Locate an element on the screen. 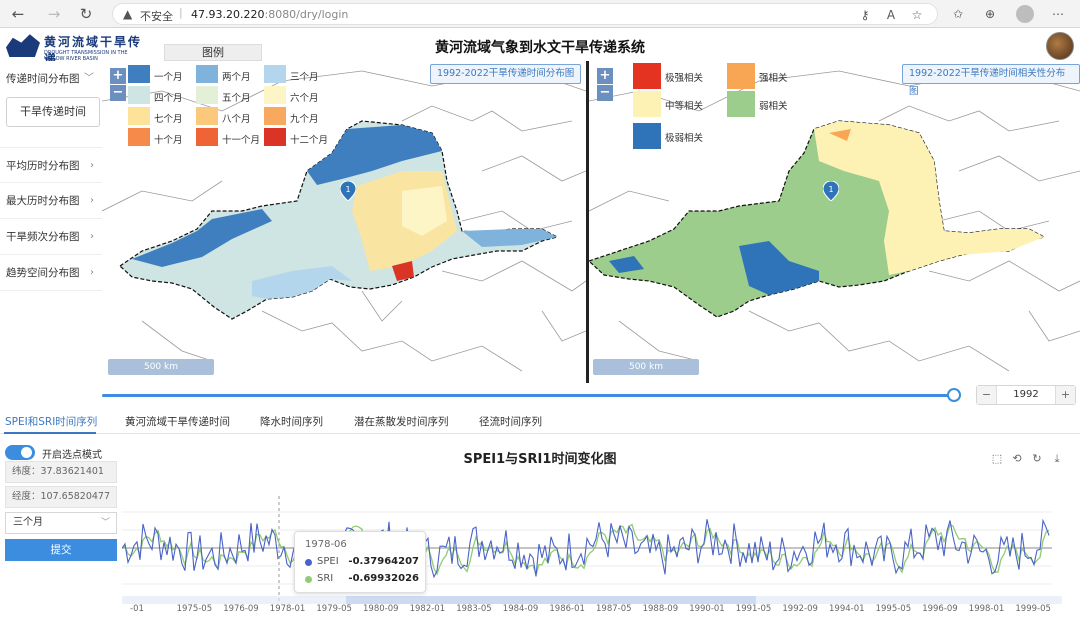 The height and width of the screenshot is (620, 1080). forward-icon: → is located at coordinates (54, 14).